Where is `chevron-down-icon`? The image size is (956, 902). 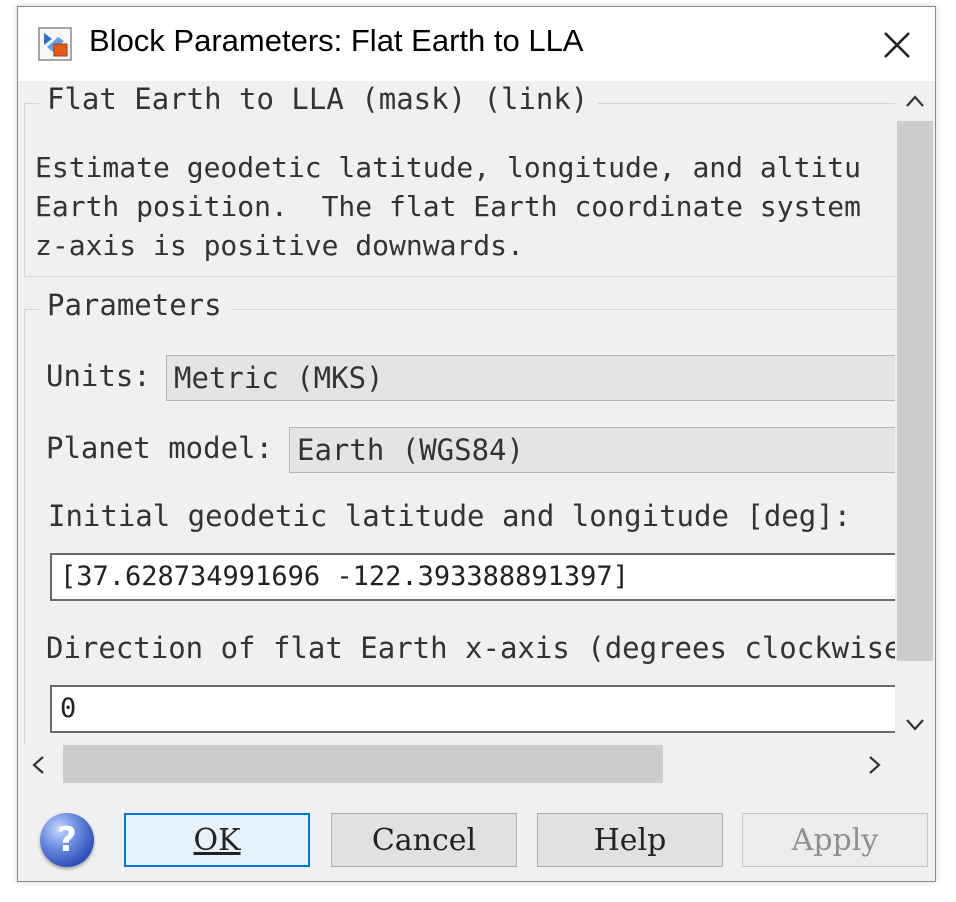
chevron-down-icon is located at coordinates (915, 725).